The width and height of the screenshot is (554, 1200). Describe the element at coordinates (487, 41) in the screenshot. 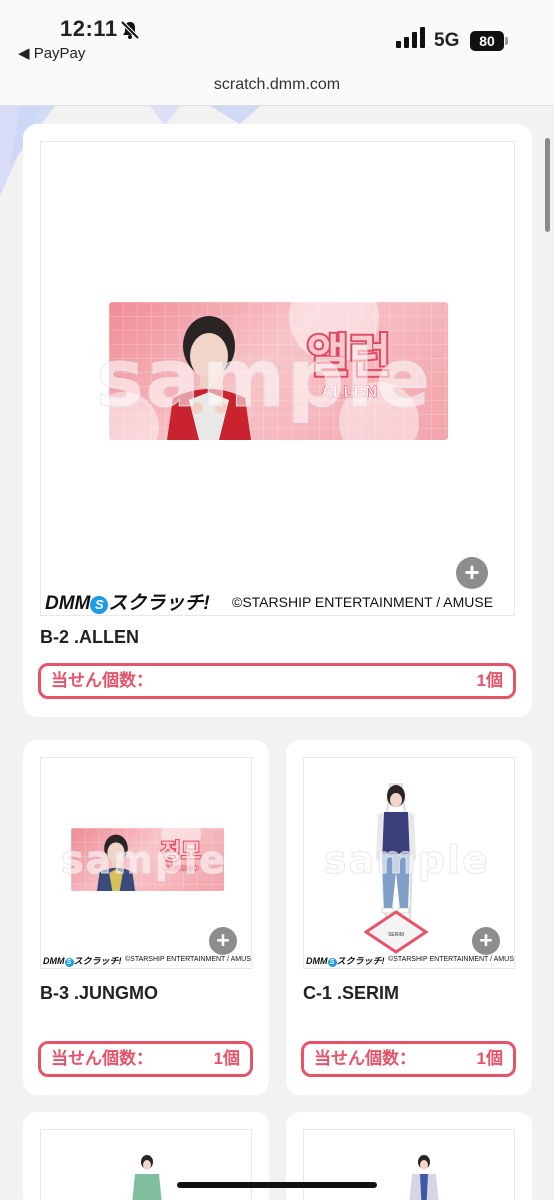

I see `battery-icon: 80` at that location.